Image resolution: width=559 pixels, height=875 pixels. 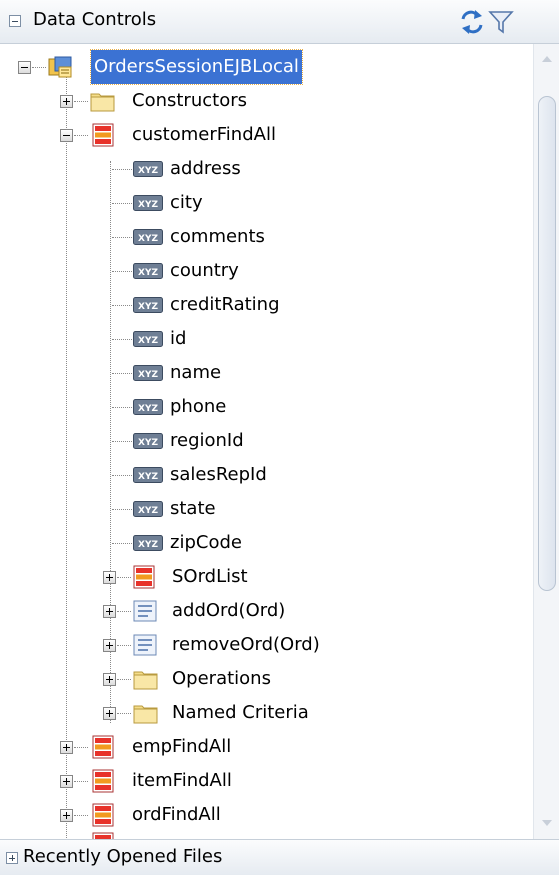 What do you see at coordinates (472, 22) in the screenshot?
I see `refresh-icon` at bounding box center [472, 22].